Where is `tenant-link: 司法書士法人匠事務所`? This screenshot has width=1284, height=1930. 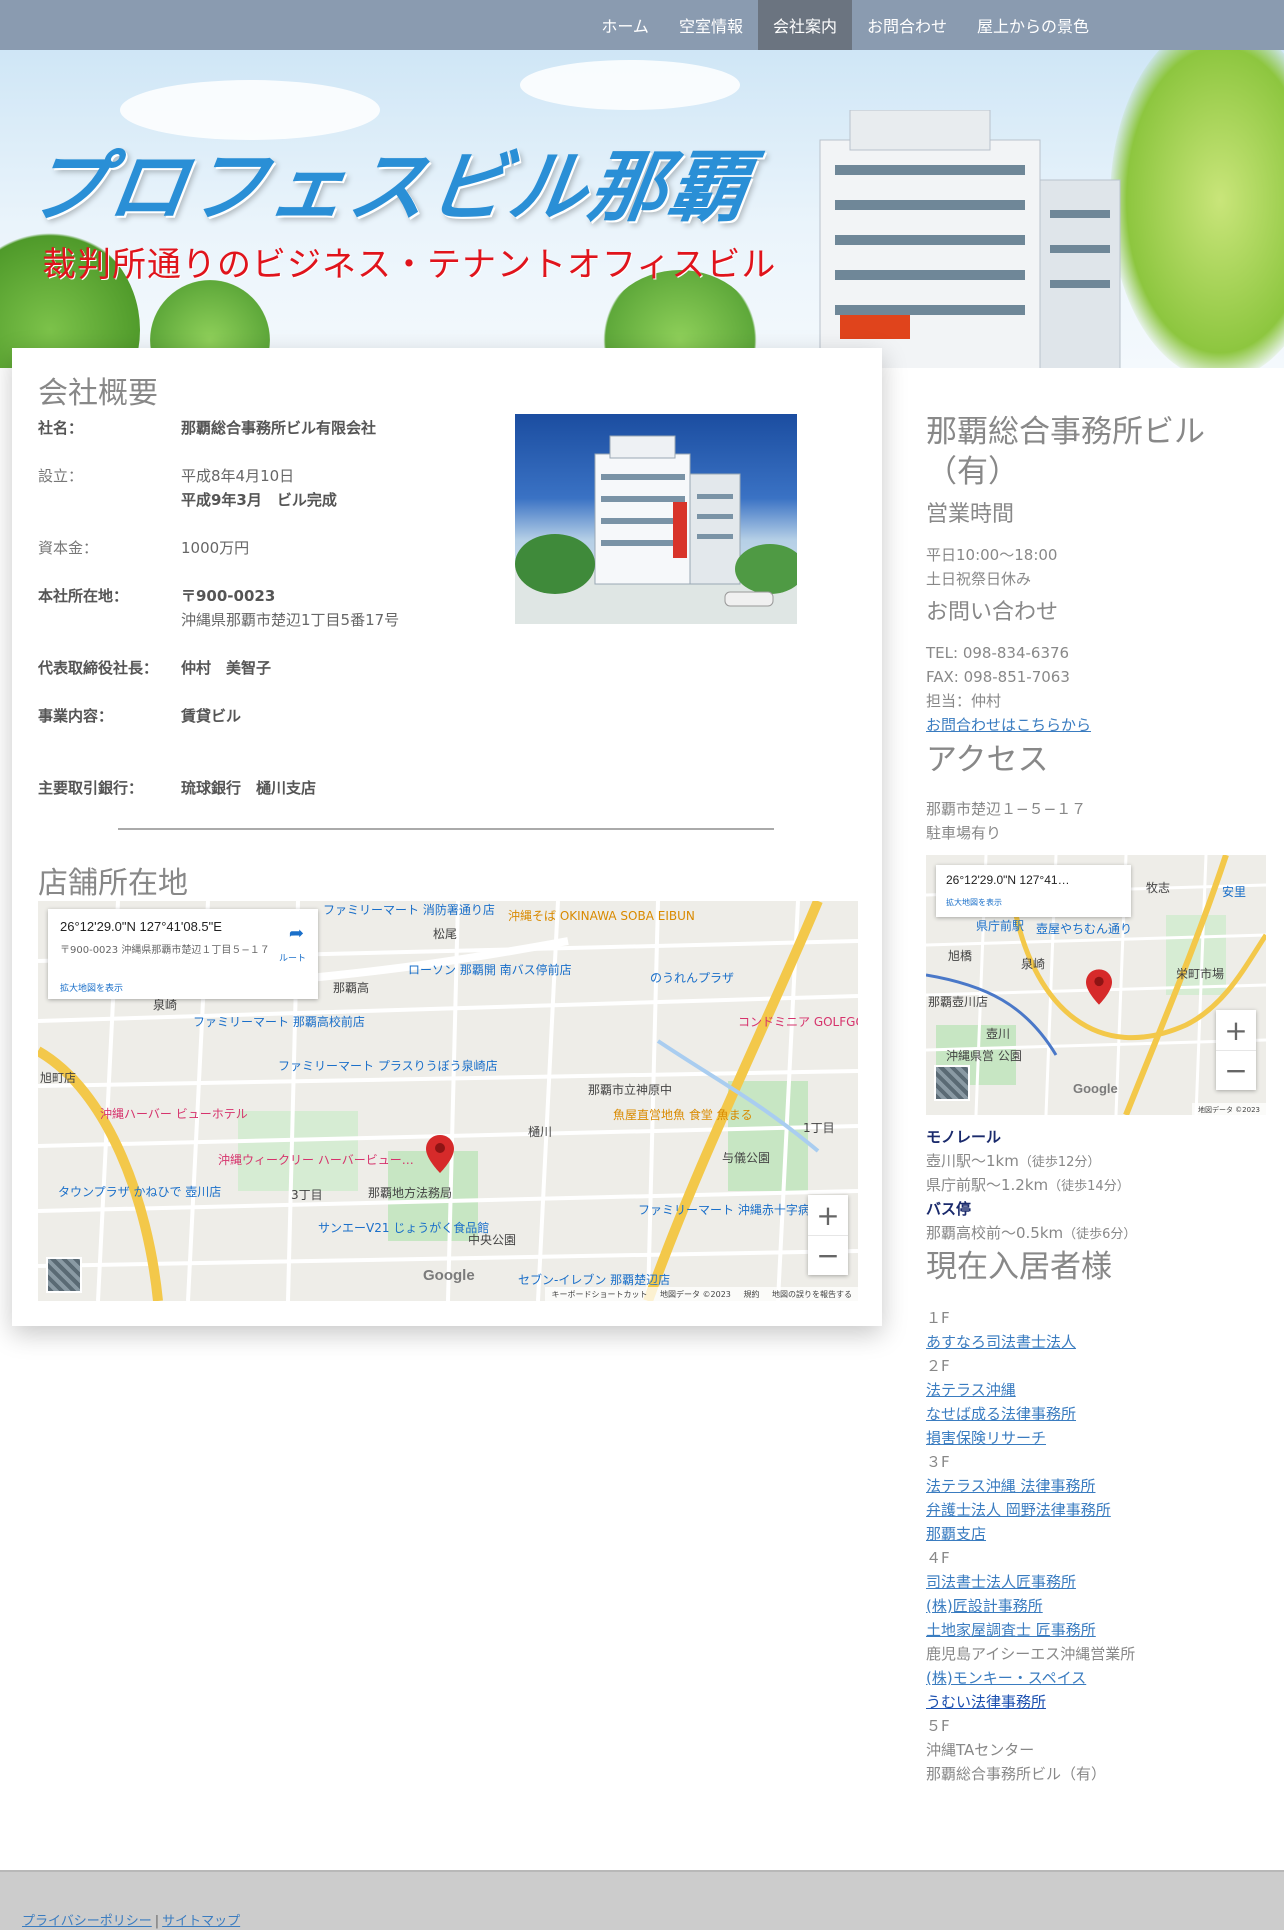 tenant-link: 司法書士法人匠事務所 is located at coordinates (1001, 1582).